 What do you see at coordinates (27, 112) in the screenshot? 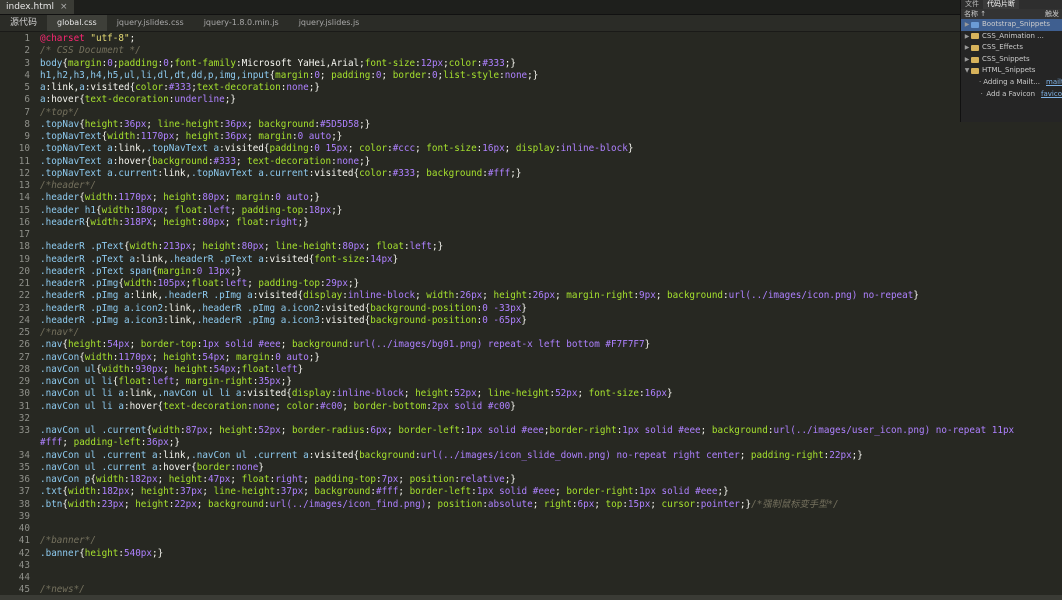
I see `line-number: 7` at bounding box center [27, 112].